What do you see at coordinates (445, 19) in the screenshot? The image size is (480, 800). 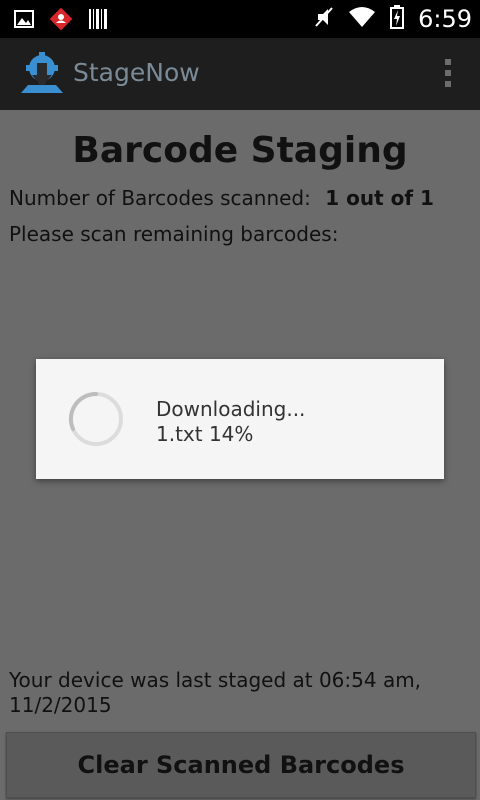 I see `status-time: 6:59` at bounding box center [445, 19].